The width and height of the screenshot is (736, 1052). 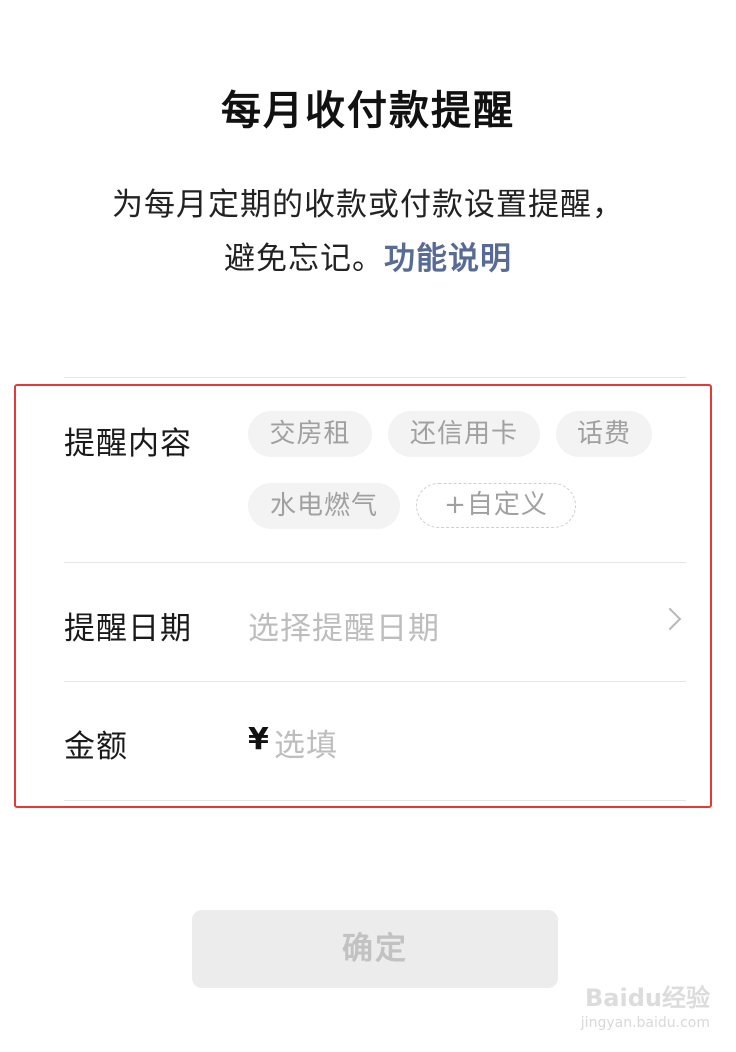 What do you see at coordinates (647, 998) in the screenshot?
I see `watermark-text: Baidu经验` at bounding box center [647, 998].